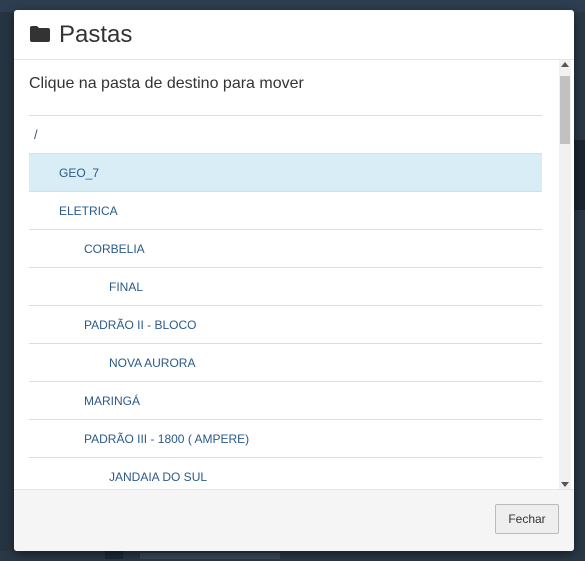 This screenshot has height=561, width=585. Describe the element at coordinates (44, 33) in the screenshot. I see `folder-icon` at that location.